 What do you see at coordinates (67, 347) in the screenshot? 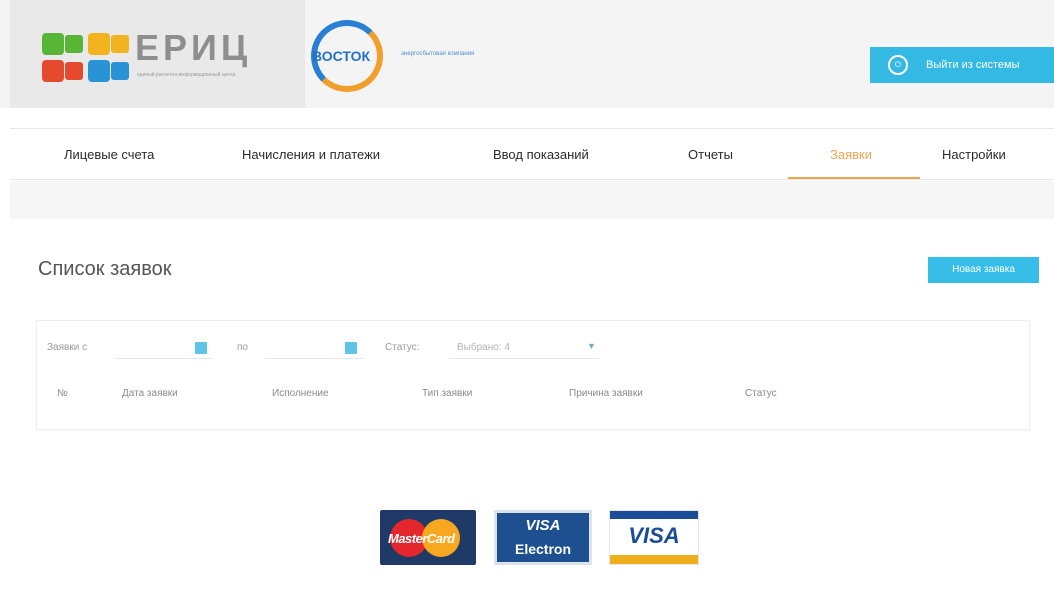
I see `date-from-label: Заявки с` at bounding box center [67, 347].